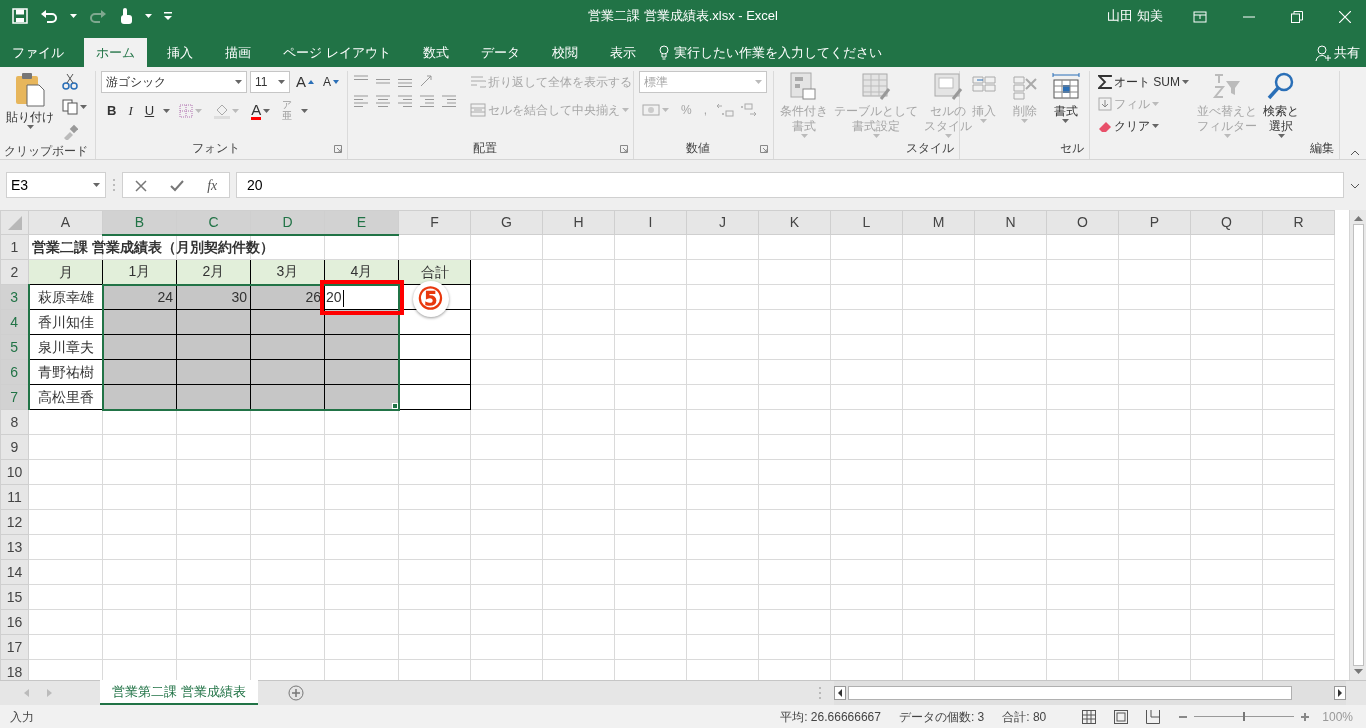 This screenshot has height=728, width=1366. I want to click on font-color-button: A, so click(261, 111).